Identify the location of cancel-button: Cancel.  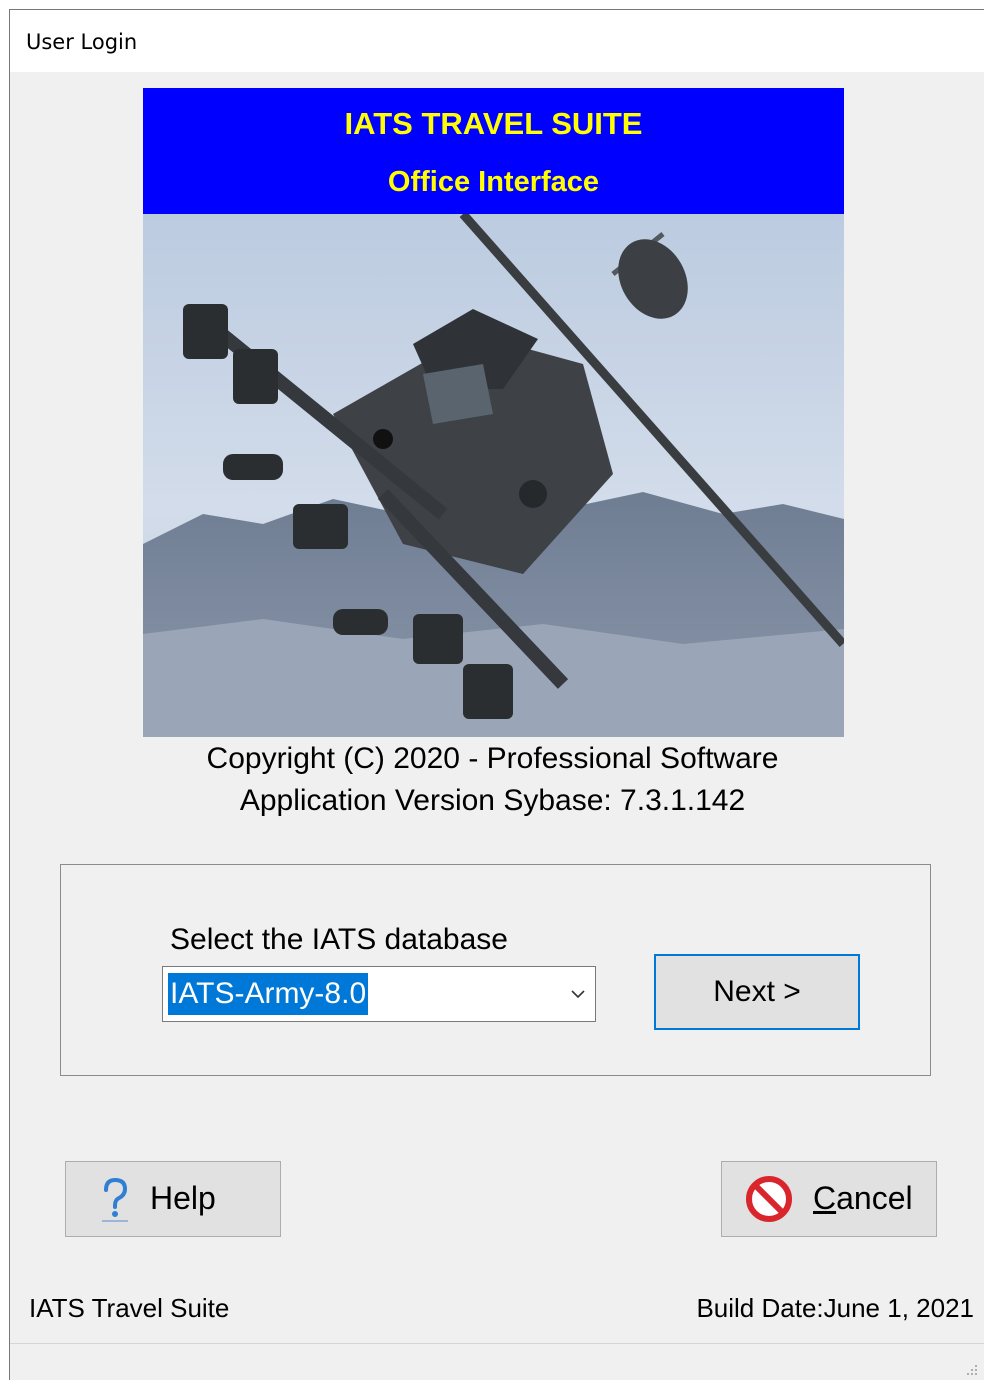
(829, 1199).